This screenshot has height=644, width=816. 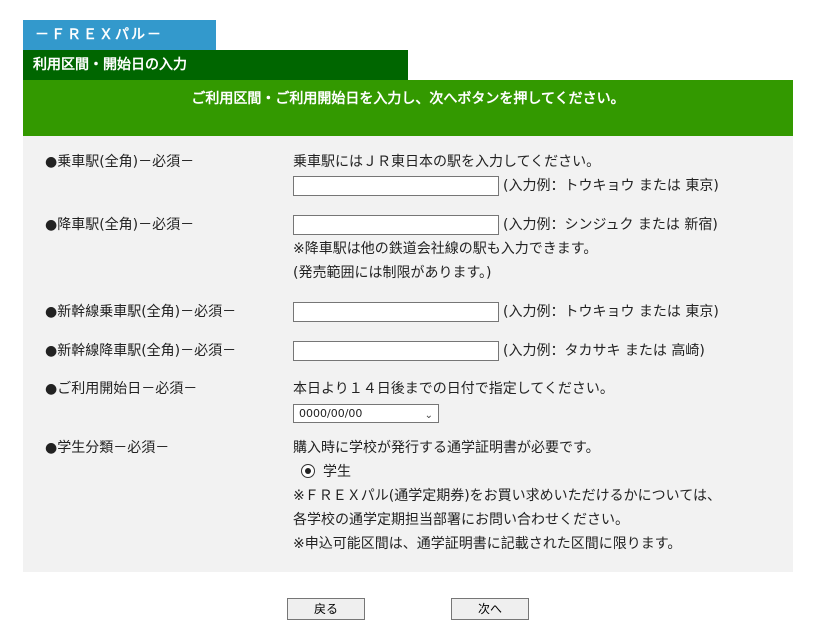 What do you see at coordinates (396, 351) in the screenshot?
I see `shinkansen-alighting-input` at bounding box center [396, 351].